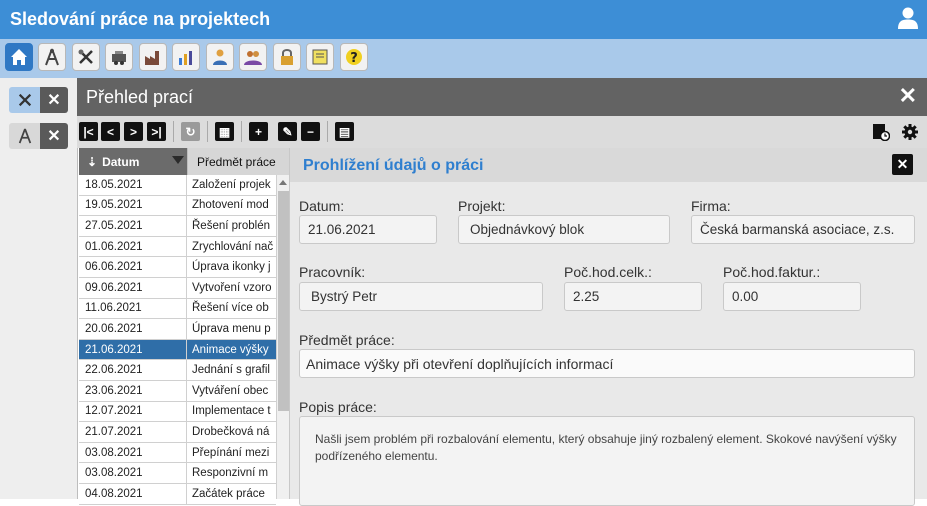  I want to click on cell-date: 27.05.2021, so click(133, 226).